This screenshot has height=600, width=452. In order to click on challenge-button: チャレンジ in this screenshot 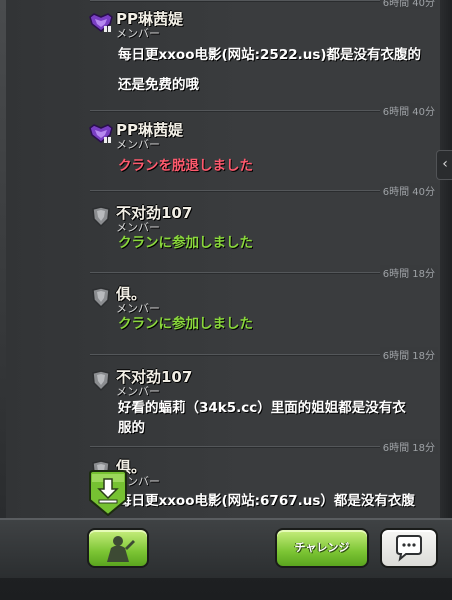, I will do `click(322, 548)`.